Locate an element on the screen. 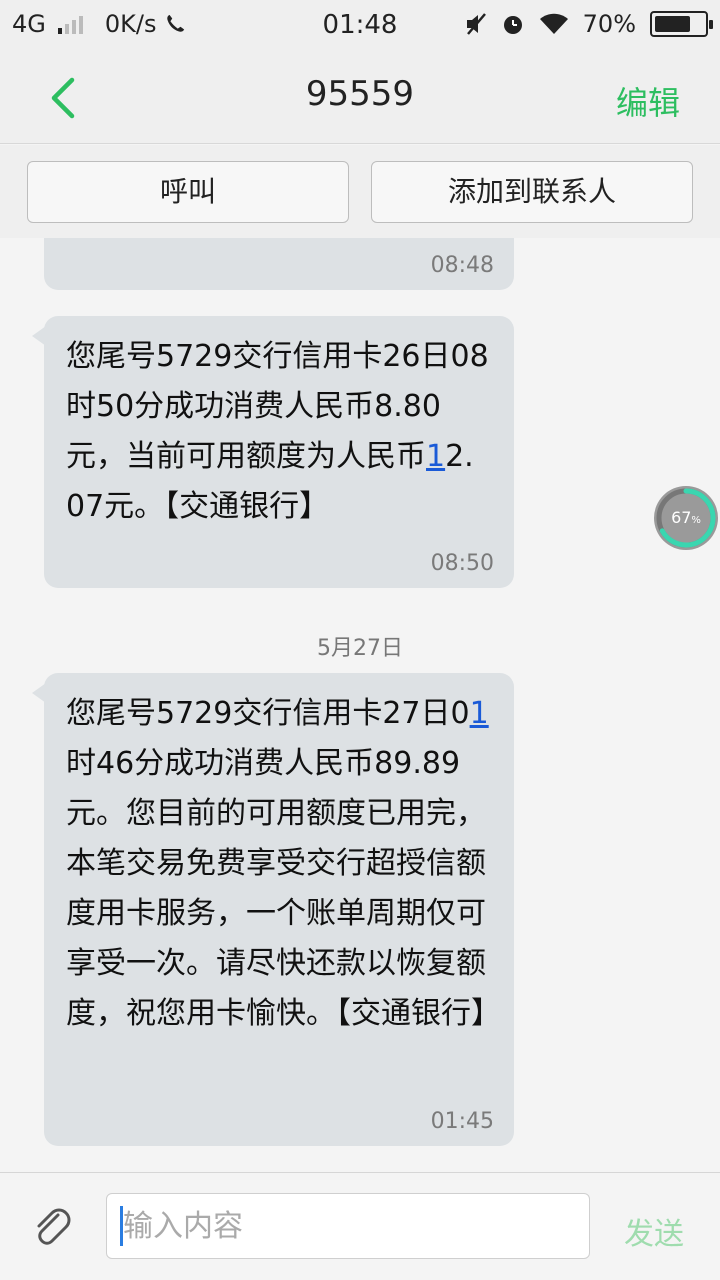 This screenshot has width=720, height=1280. progress-value: 67 is located at coordinates (681, 517).